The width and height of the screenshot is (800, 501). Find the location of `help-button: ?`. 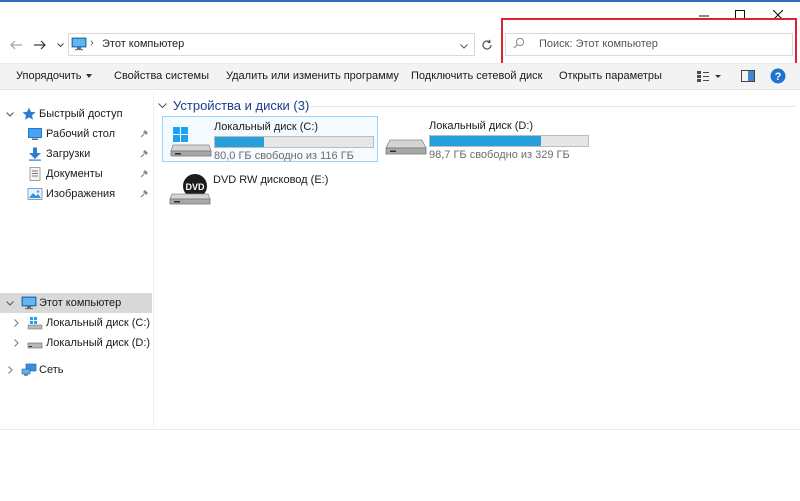

help-button: ? is located at coordinates (778, 77).